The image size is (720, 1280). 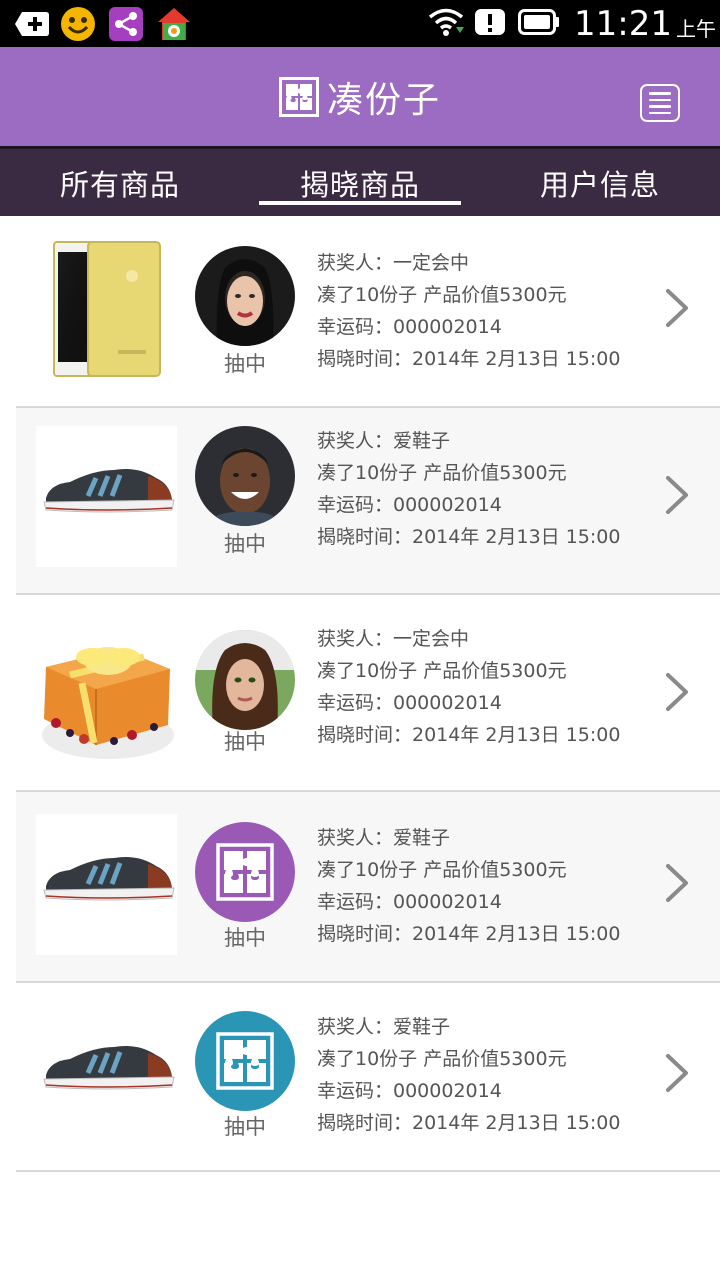 What do you see at coordinates (623, 23) in the screenshot?
I see `clock: 11:21` at bounding box center [623, 23].